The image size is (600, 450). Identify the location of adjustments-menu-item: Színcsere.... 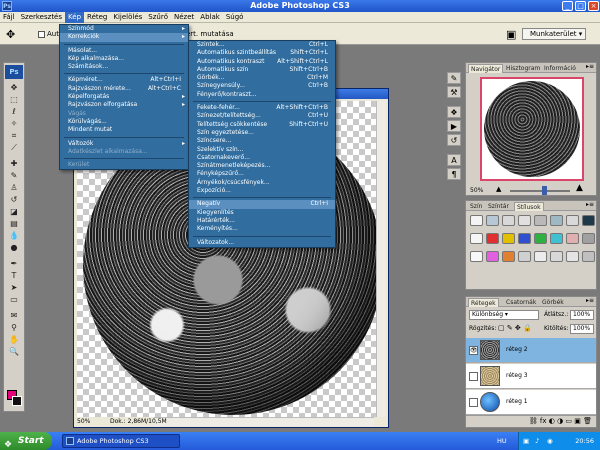
(262, 141).